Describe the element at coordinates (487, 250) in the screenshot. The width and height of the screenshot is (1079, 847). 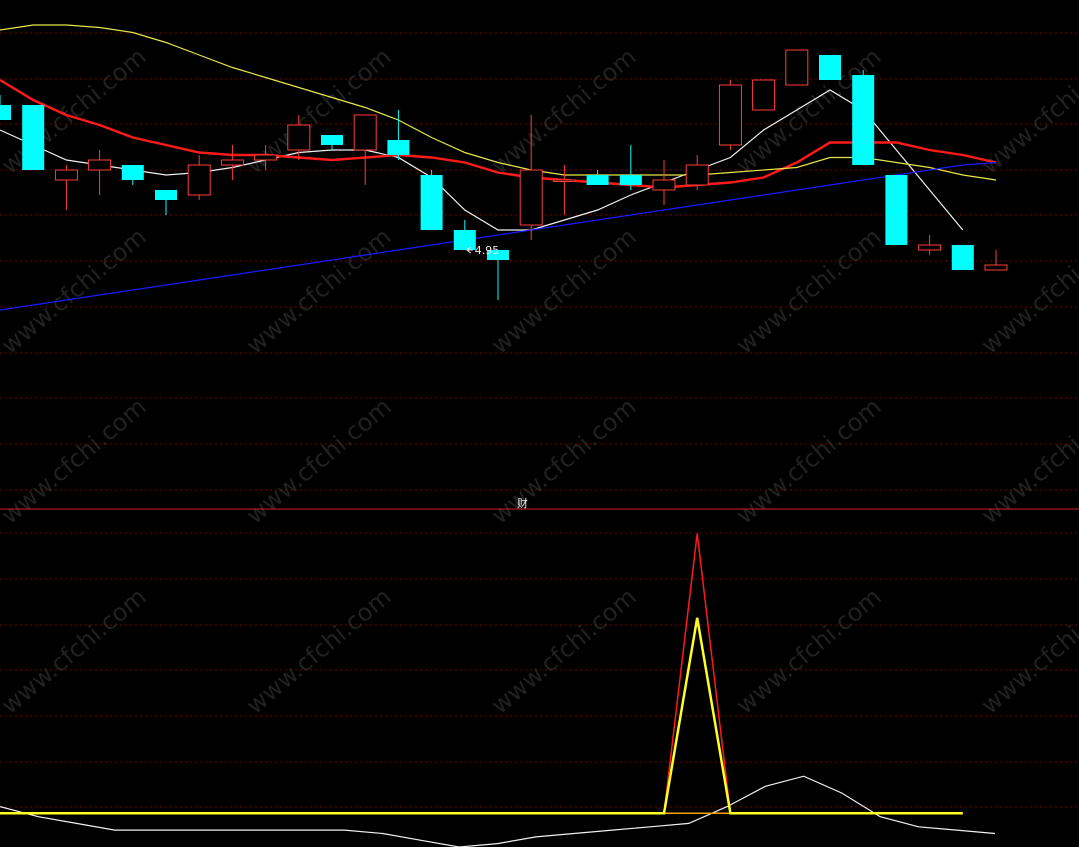
I see `low-price-label: 4.95` at that location.